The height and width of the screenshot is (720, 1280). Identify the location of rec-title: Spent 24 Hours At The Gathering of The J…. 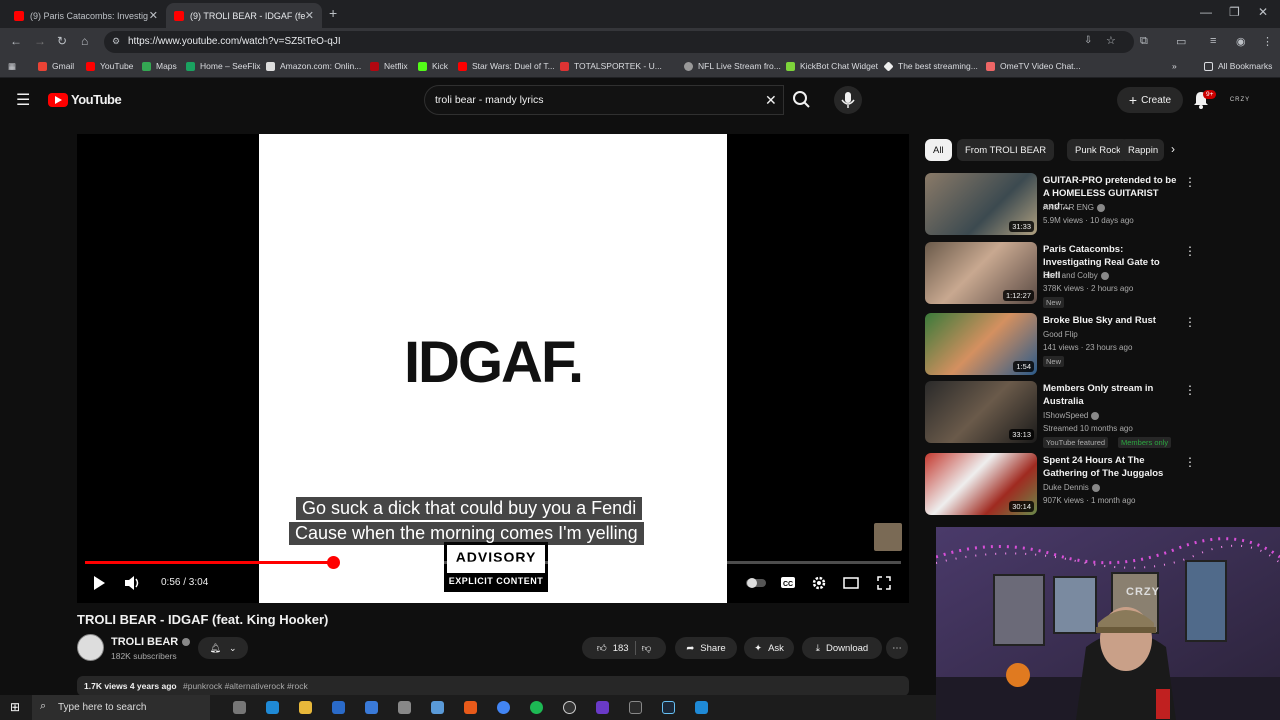
(1110, 467).